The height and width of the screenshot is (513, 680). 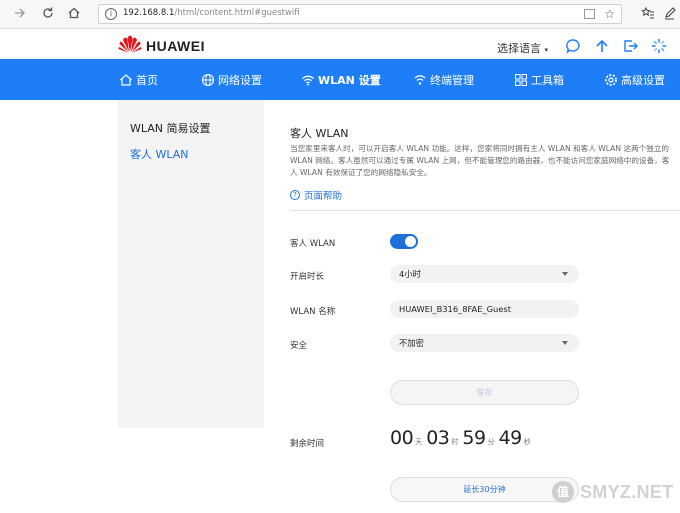 What do you see at coordinates (208, 79) in the screenshot?
I see `globe-icon` at bounding box center [208, 79].